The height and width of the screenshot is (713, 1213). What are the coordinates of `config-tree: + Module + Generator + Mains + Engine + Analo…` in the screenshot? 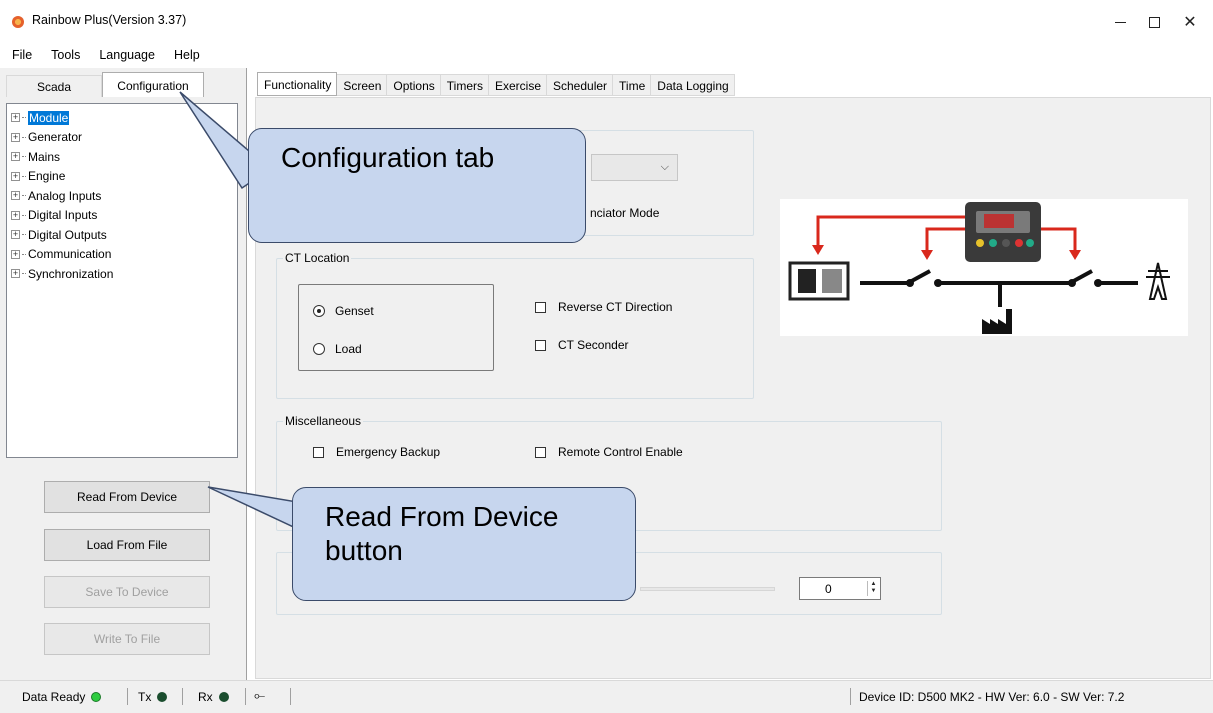 It's located at (122, 280).